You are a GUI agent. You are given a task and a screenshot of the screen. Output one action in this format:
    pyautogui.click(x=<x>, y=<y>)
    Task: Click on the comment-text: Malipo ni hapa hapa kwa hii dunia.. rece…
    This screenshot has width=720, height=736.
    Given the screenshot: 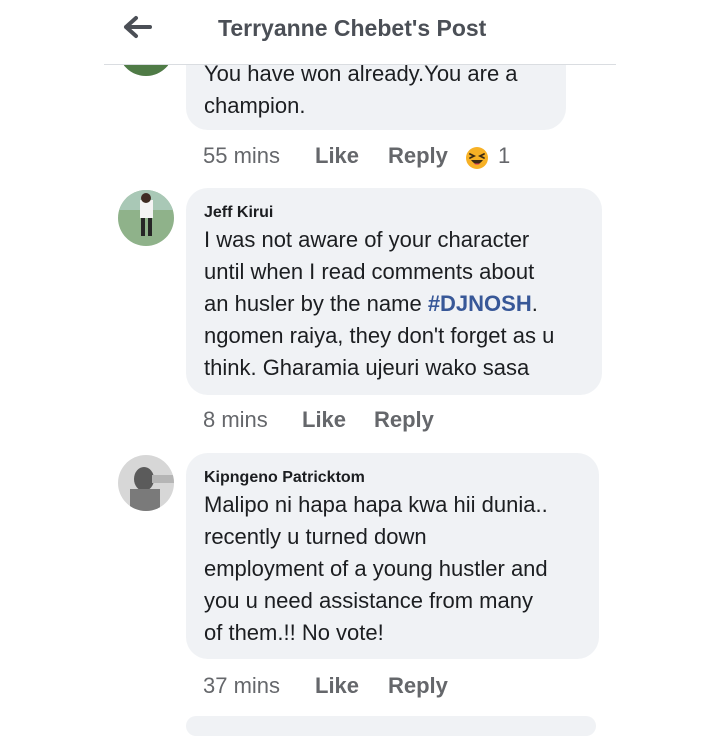 What is the action you would take?
    pyautogui.click(x=376, y=568)
    